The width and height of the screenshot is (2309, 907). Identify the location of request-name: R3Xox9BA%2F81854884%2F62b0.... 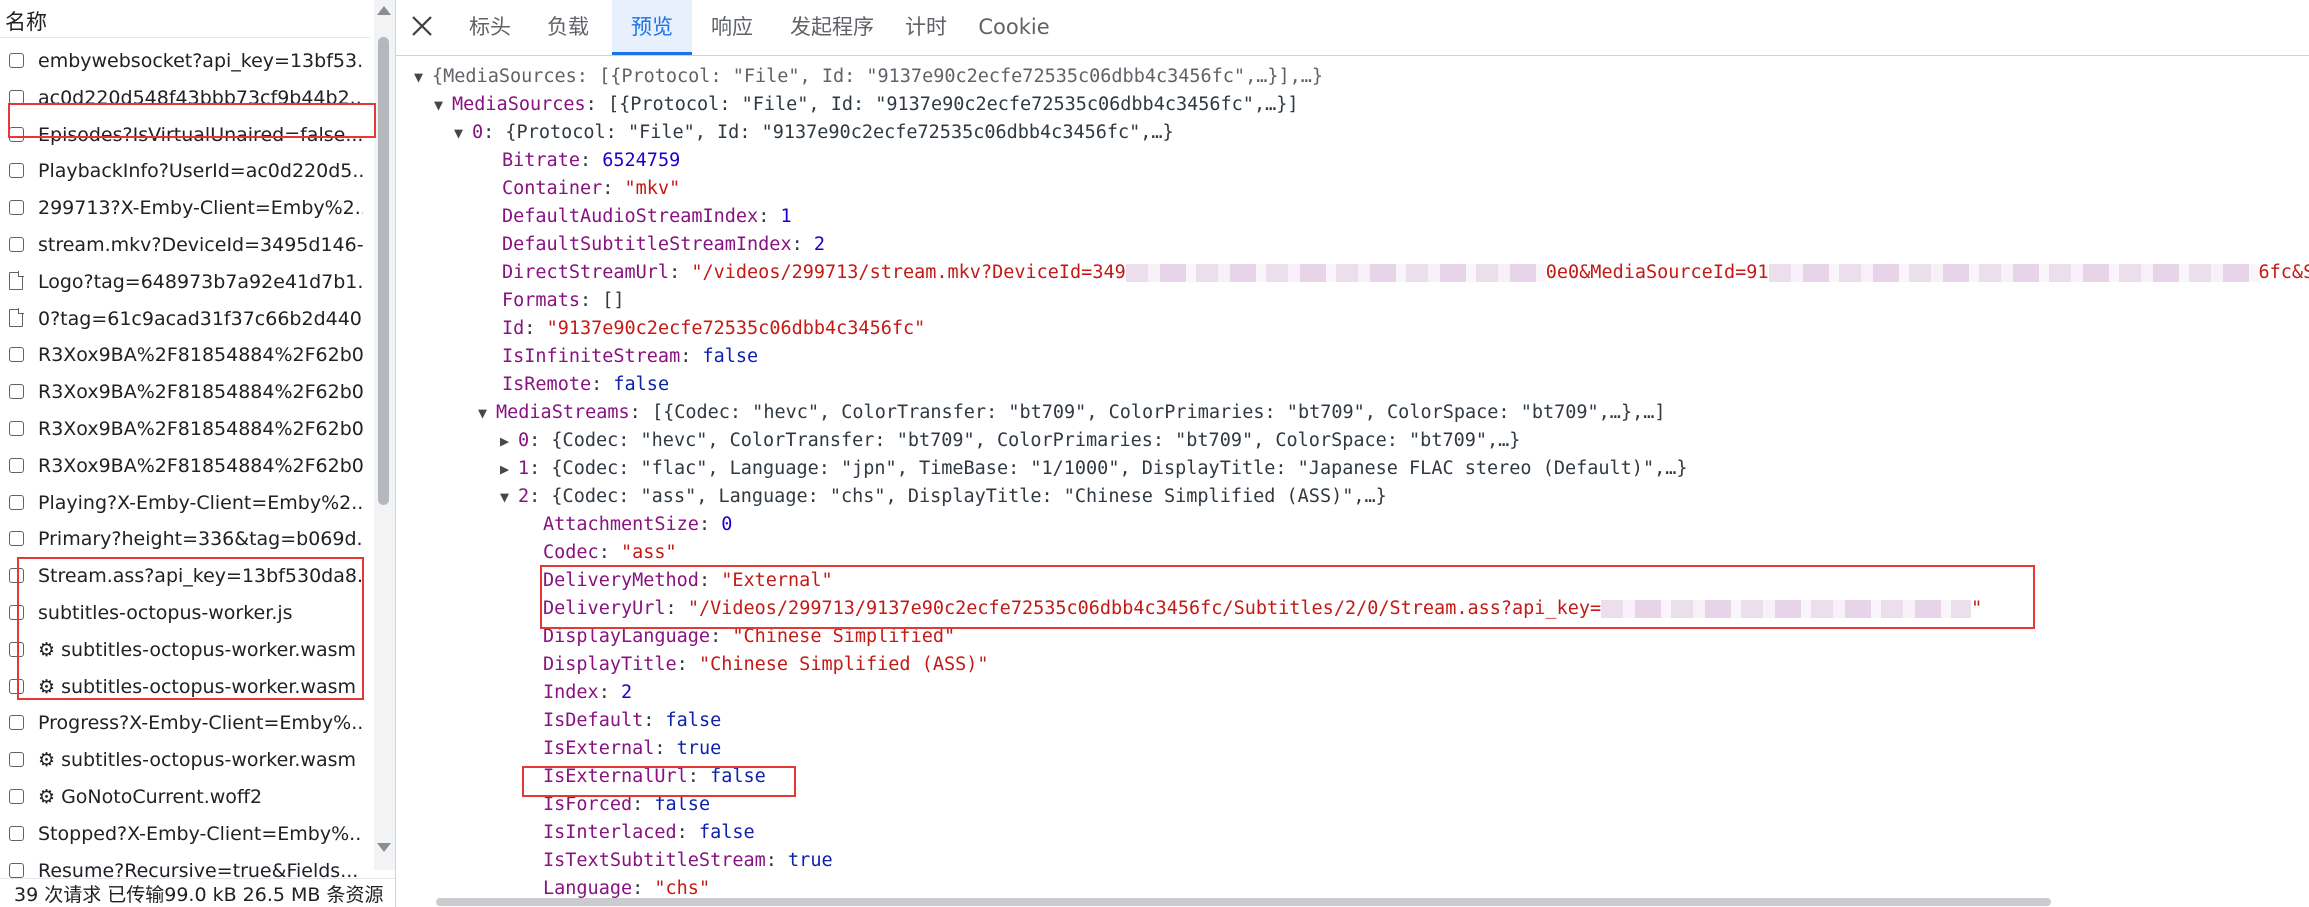
(200, 392).